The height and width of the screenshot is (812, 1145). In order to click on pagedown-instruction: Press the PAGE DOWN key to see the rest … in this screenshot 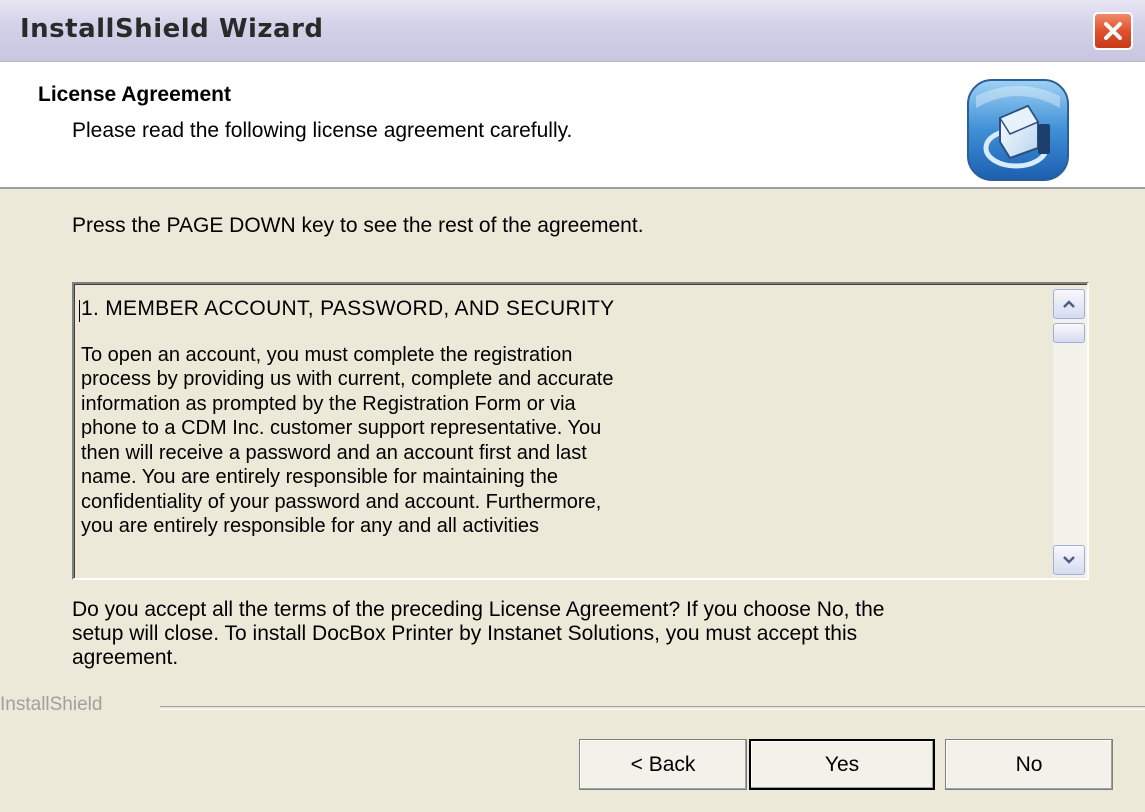, I will do `click(358, 225)`.